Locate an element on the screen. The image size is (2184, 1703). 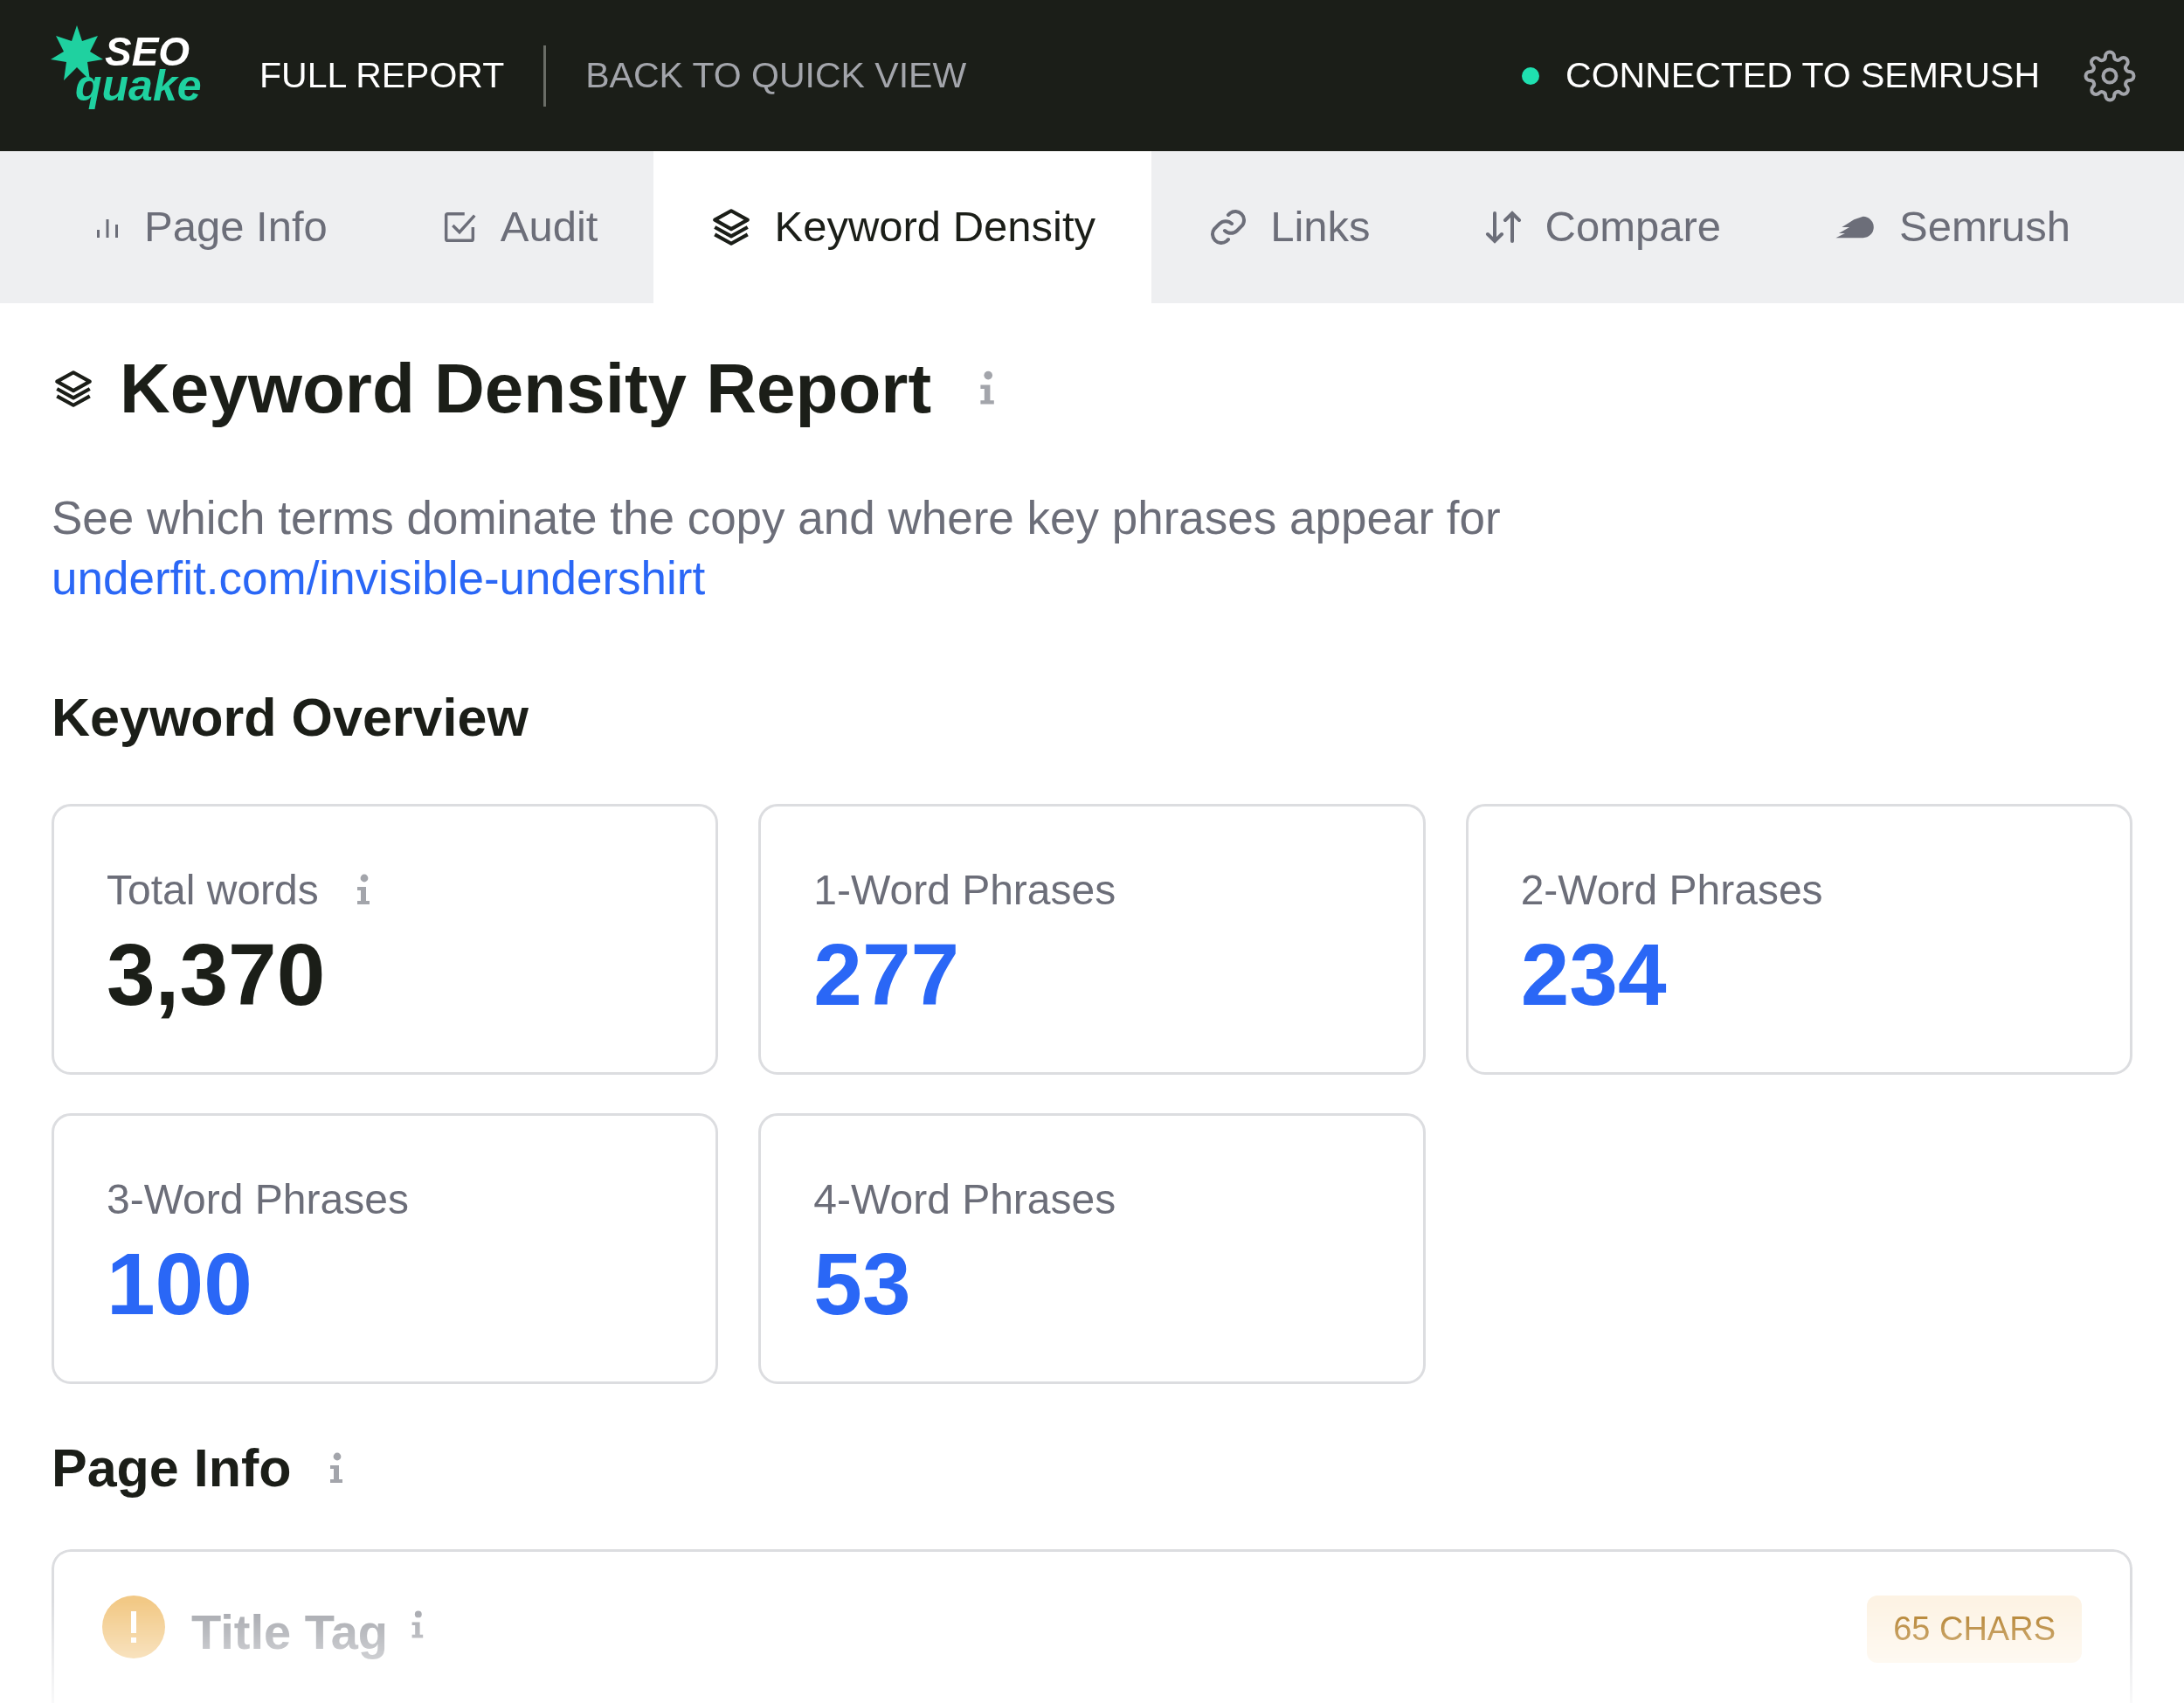
char-count-badge: 65 CHARS is located at coordinates (1974, 1630).